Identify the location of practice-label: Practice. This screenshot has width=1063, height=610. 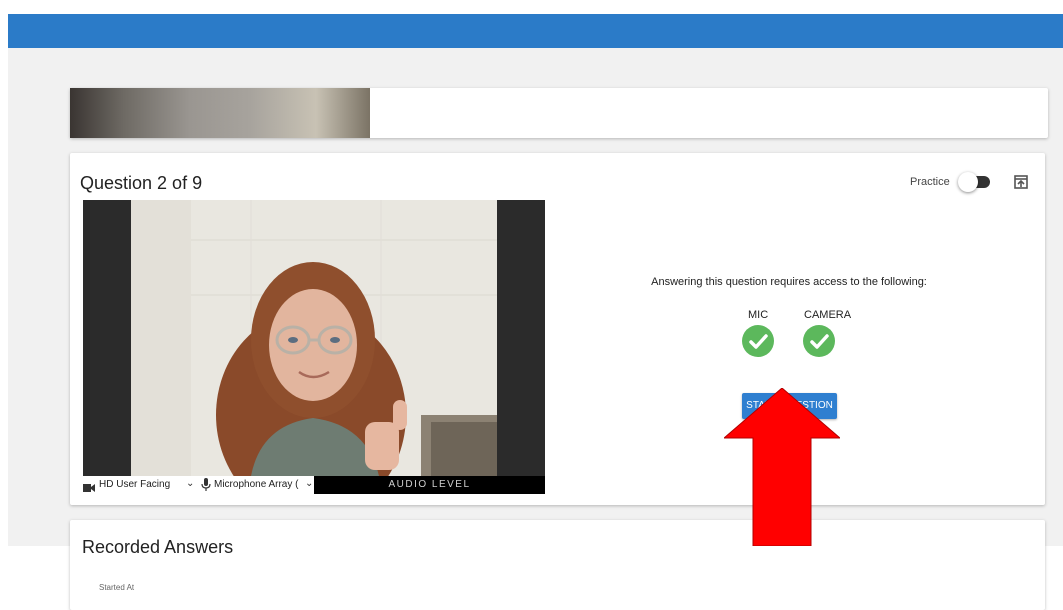
(930, 182).